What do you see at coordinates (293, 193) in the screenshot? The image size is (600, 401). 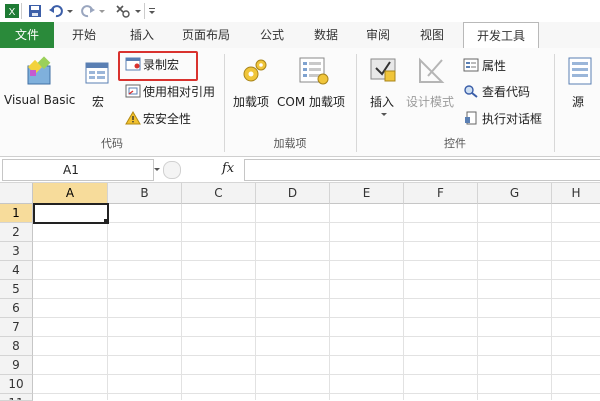 I see `column-header: D` at bounding box center [293, 193].